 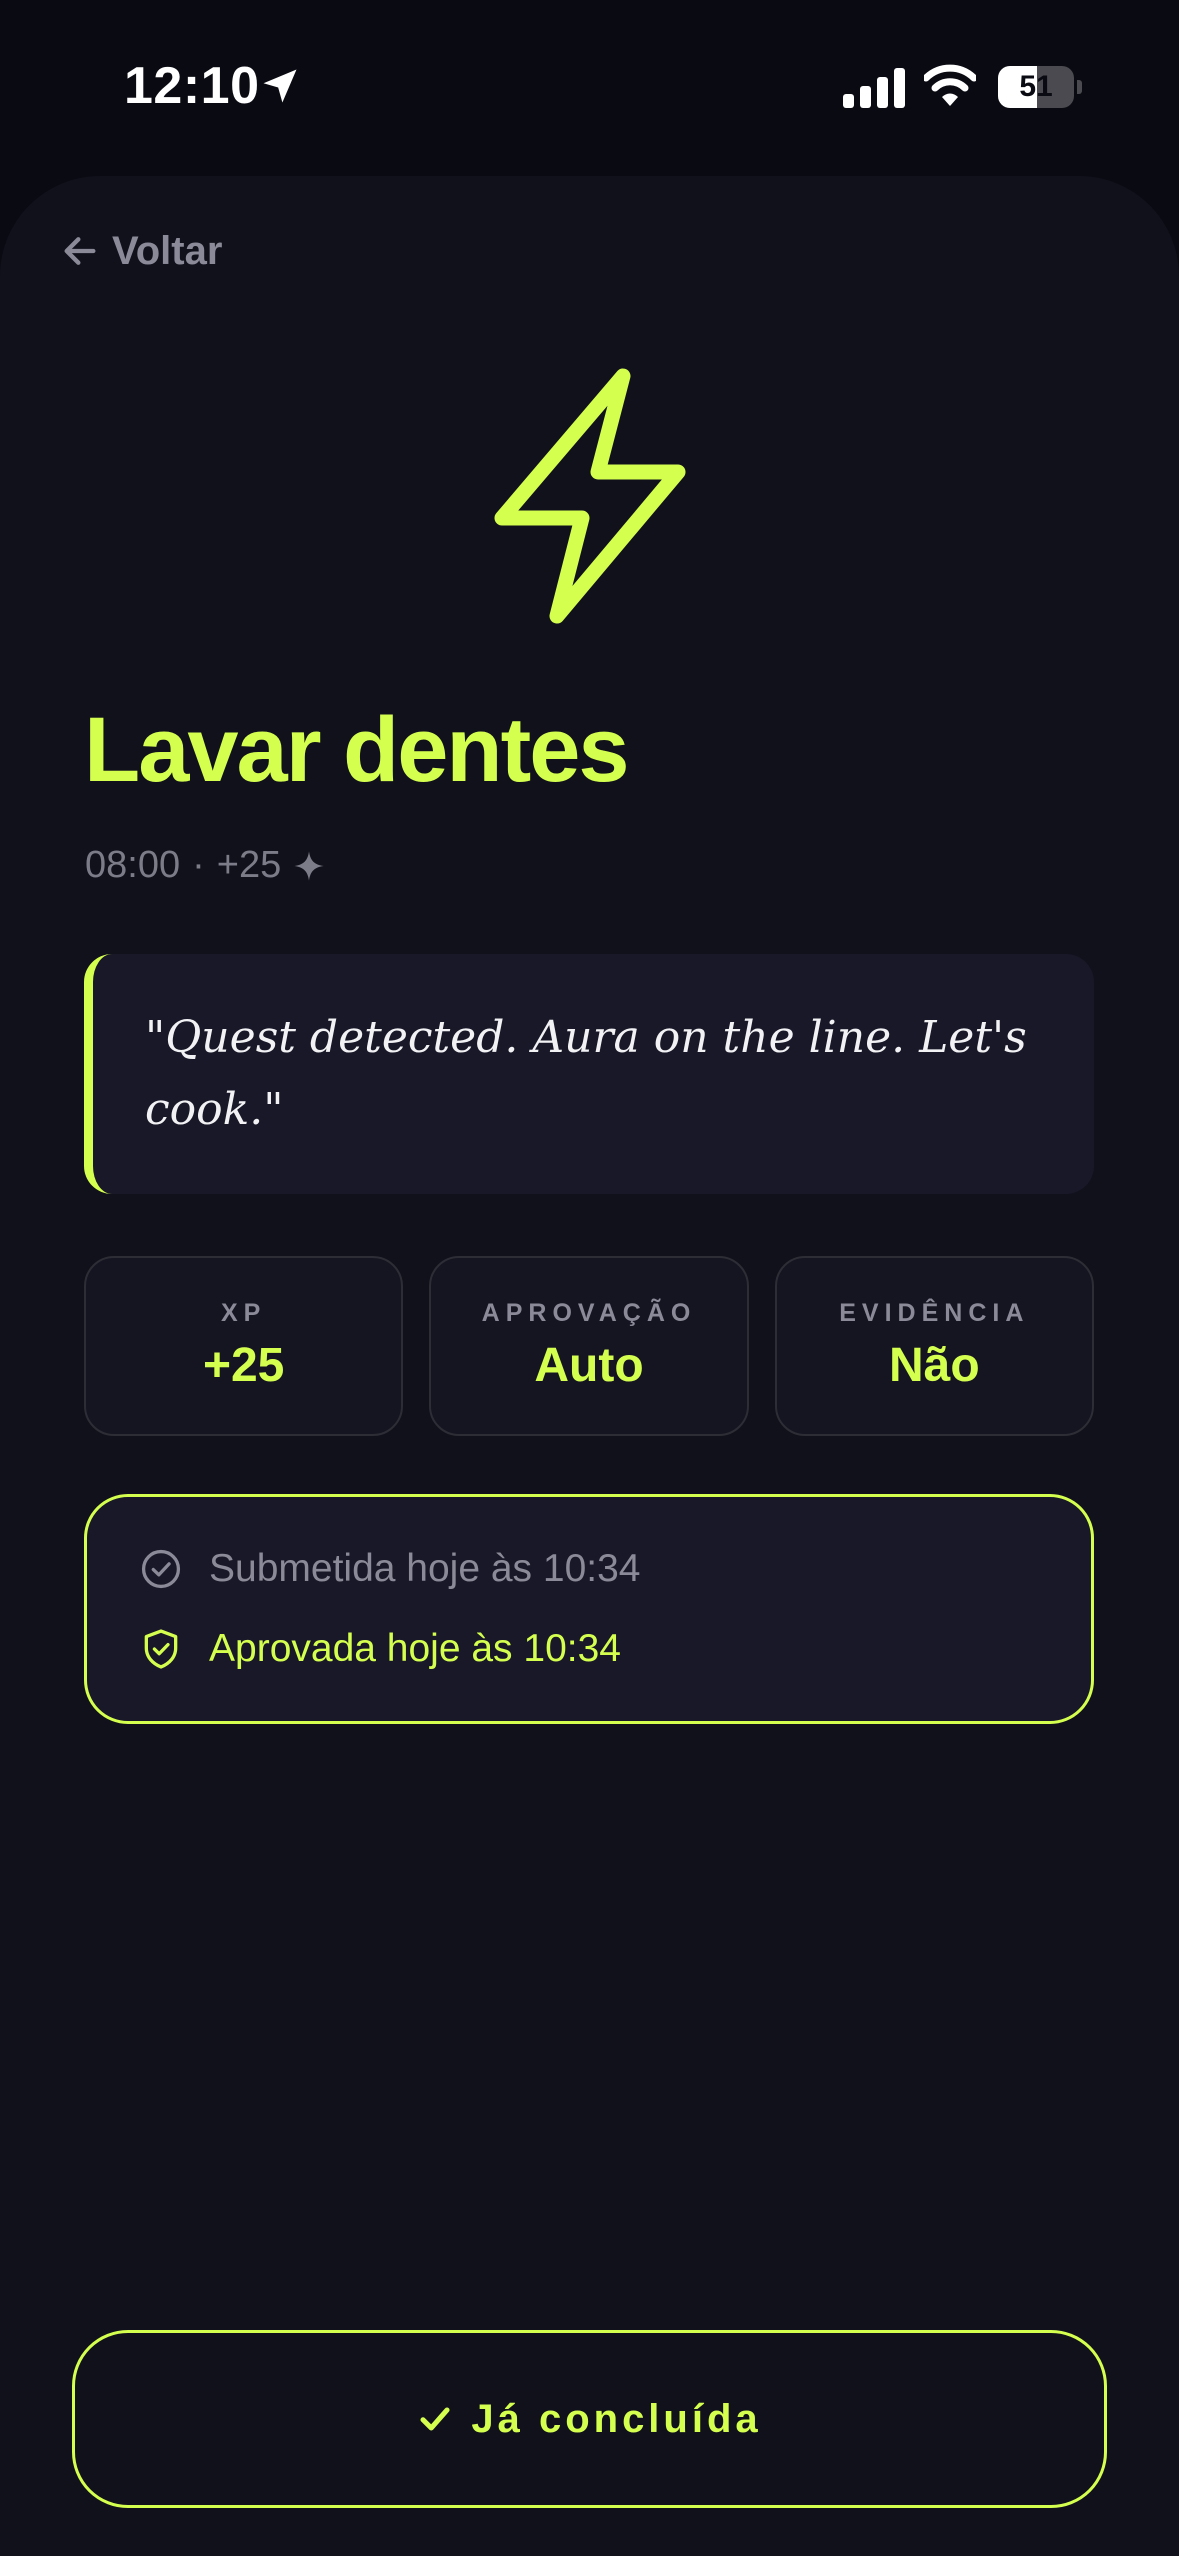 I want to click on history-submitted-row: Submetida hoje às 10:34, so click(x=615, y=1569).